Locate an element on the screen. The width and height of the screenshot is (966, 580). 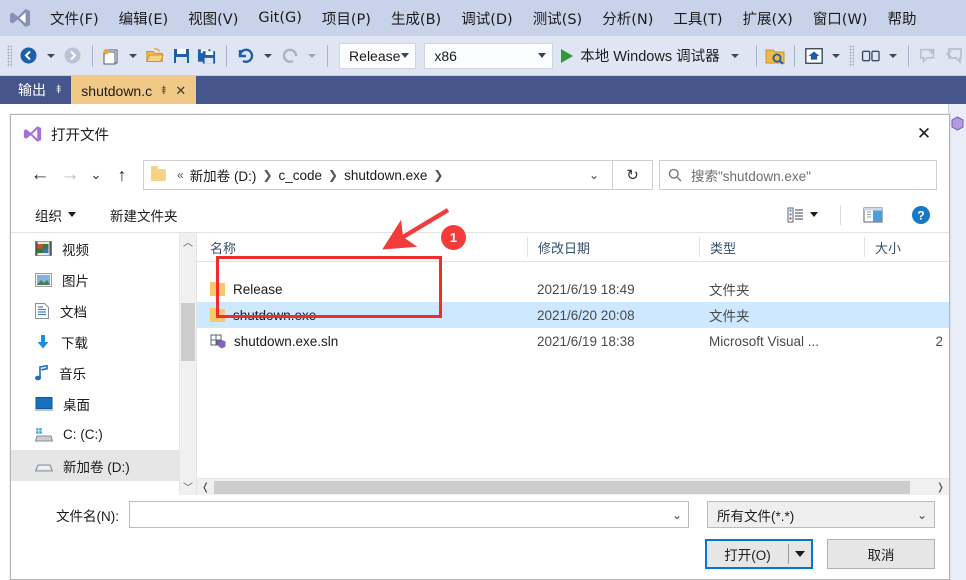
redo-dropdown-icon is located at coordinates (312, 55).